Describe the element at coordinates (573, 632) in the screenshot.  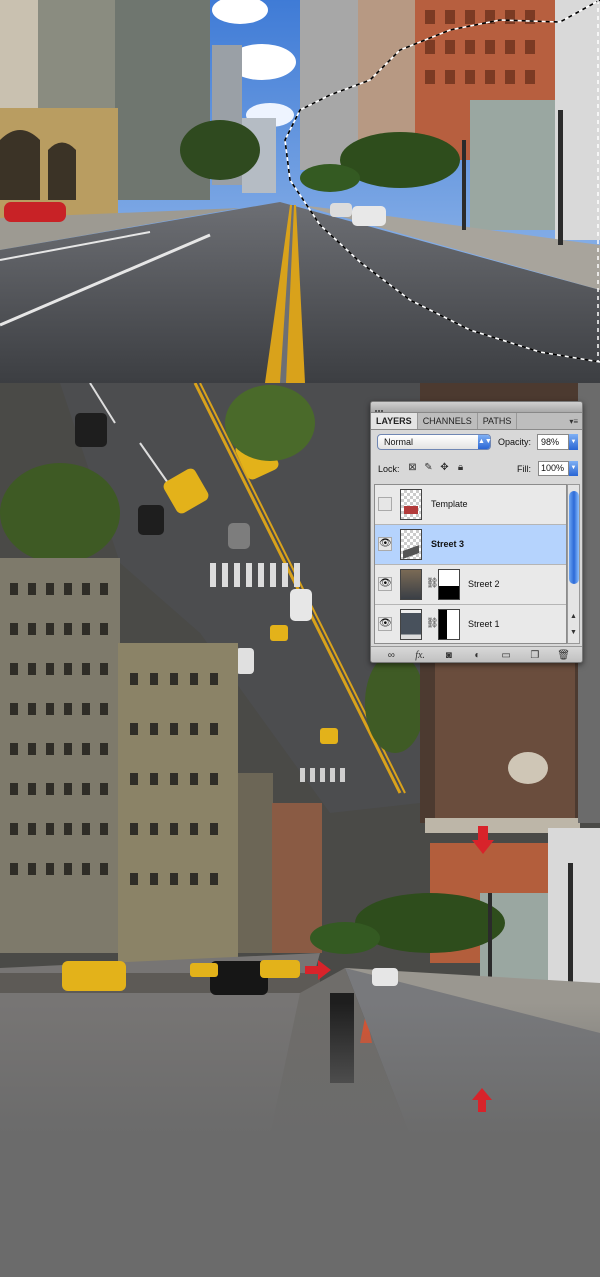
I see `scroll-down-icon: ▼` at that location.